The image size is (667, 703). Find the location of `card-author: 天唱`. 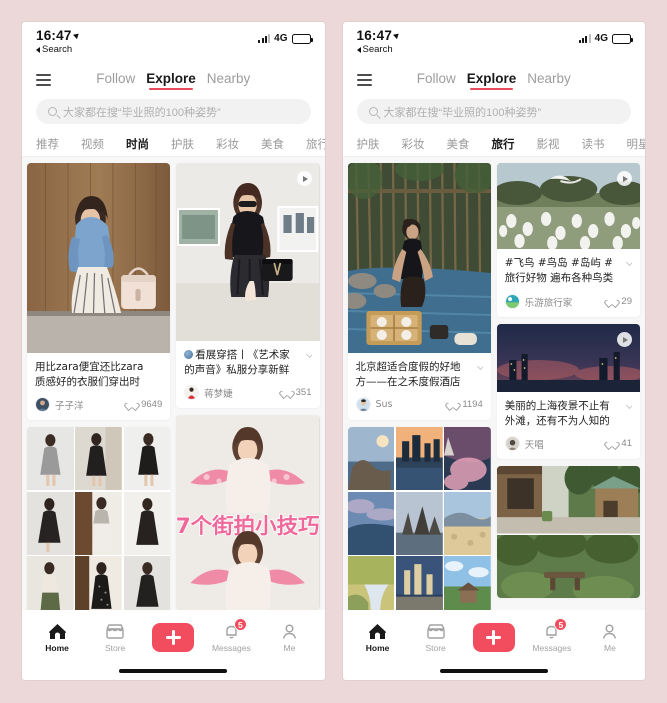

card-author: 天唱 is located at coordinates (524, 444).